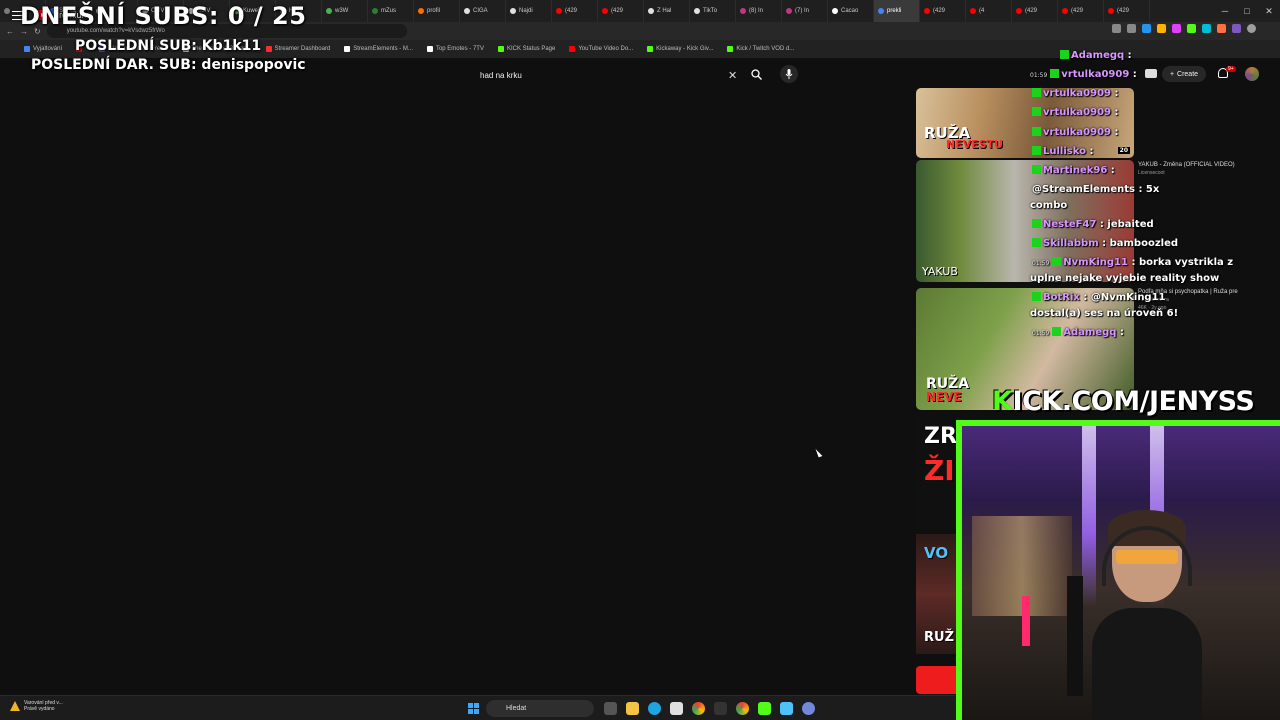 This screenshot has width=1280, height=720. I want to click on tab-label: w3W, so click(342, 11).